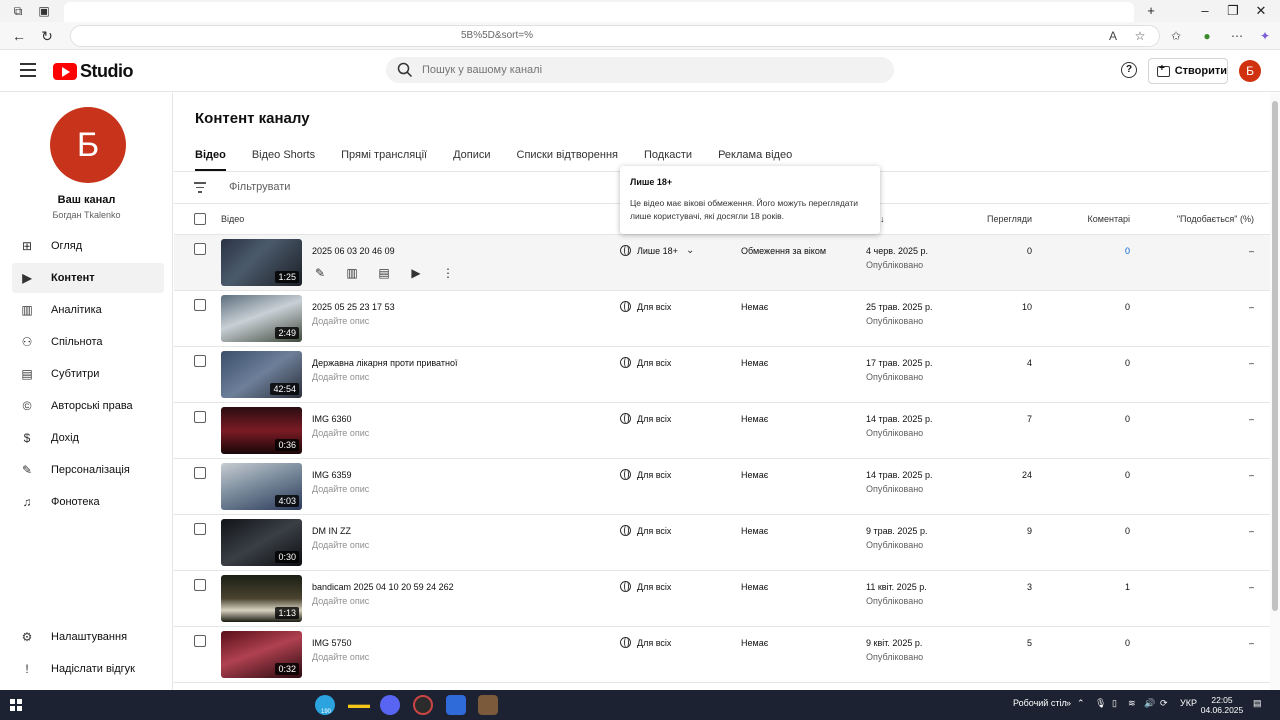 The width and height of the screenshot is (1280, 720). What do you see at coordinates (353, 251) in the screenshot?
I see `video-title: 2025 06 03 20 46 09` at bounding box center [353, 251].